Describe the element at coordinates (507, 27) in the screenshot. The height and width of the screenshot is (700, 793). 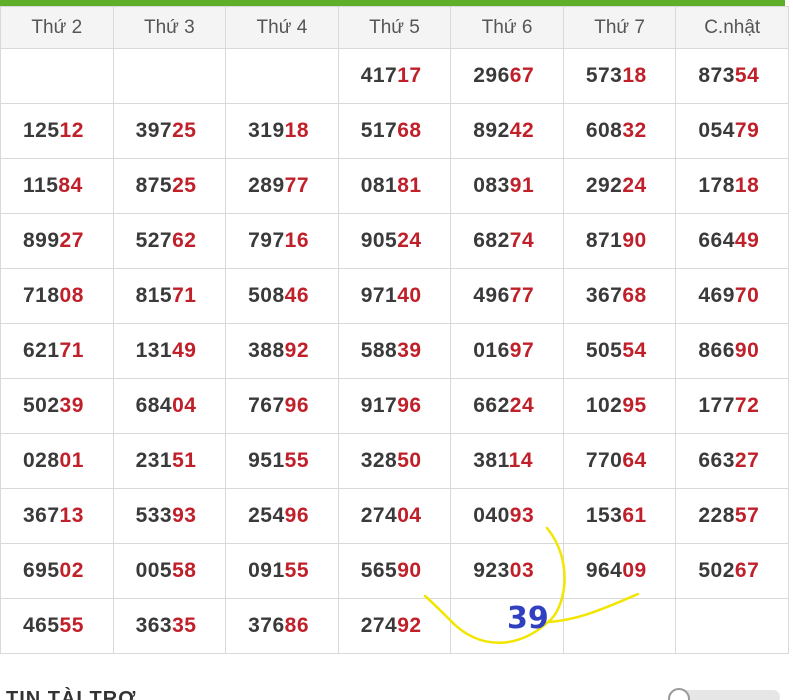
I see `column-header: Thứ 6` at that location.